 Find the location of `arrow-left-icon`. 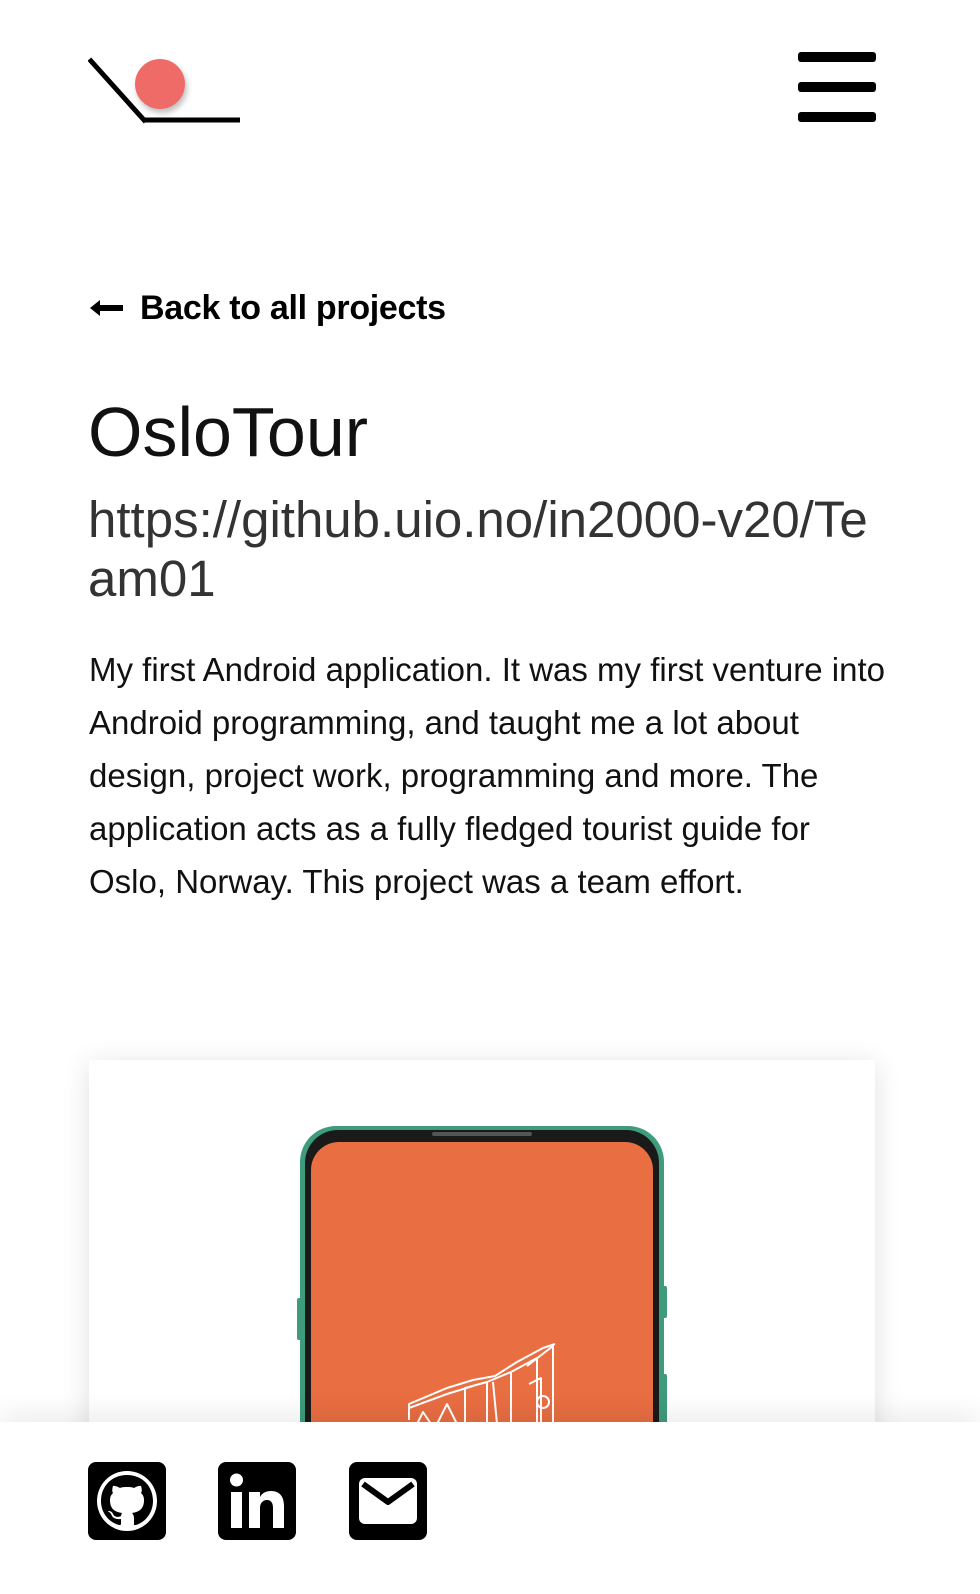

arrow-left-icon is located at coordinates (106, 308).